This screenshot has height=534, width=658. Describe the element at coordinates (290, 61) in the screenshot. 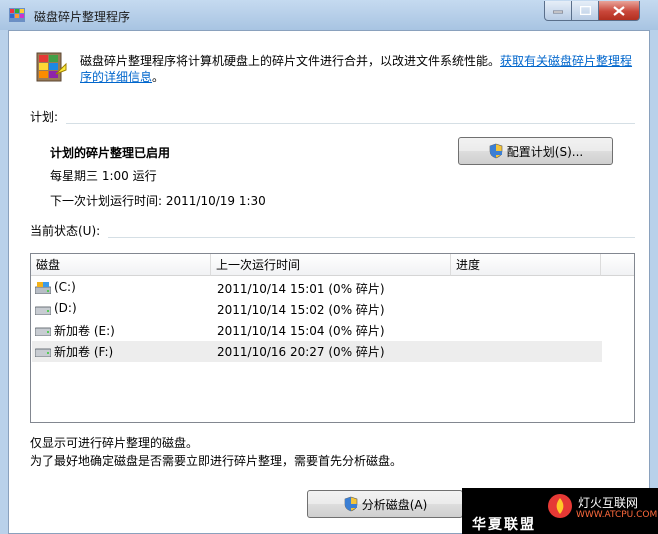

I see `description-text: 磁盘碎片整理程序将计算机硬盘上的碎片文件进行合并，以改进文件系统性能。` at that location.